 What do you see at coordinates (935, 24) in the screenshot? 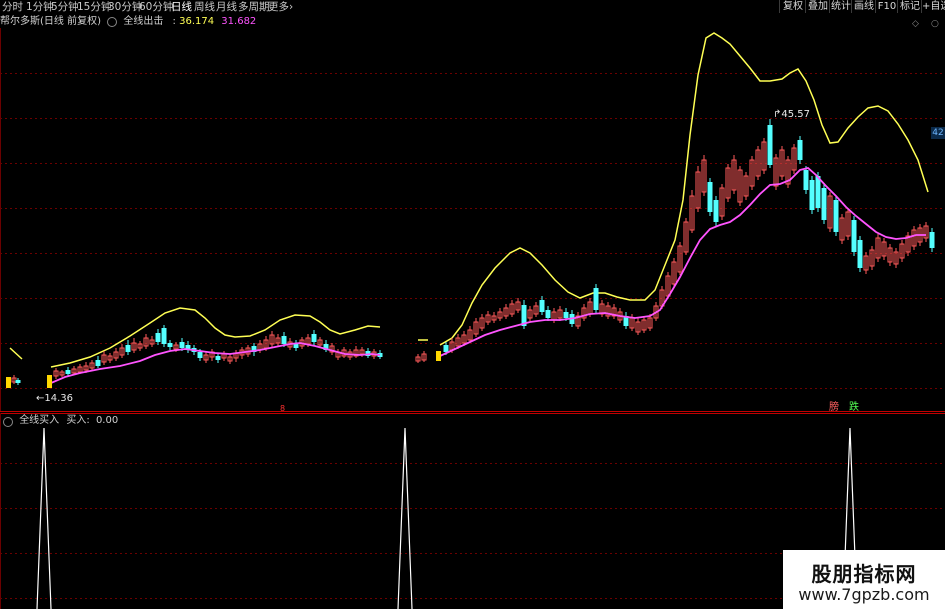
I see `circle-icon: ○` at bounding box center [935, 24].